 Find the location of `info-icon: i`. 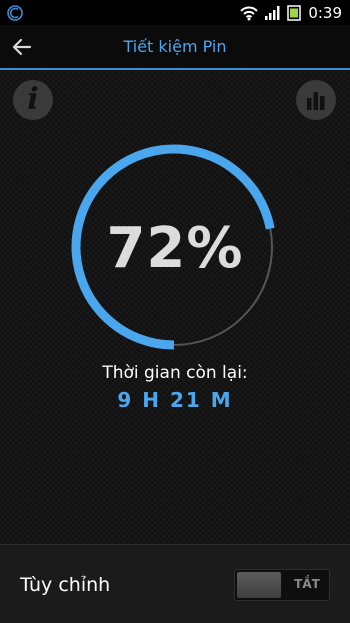

info-icon: i is located at coordinates (33, 99).